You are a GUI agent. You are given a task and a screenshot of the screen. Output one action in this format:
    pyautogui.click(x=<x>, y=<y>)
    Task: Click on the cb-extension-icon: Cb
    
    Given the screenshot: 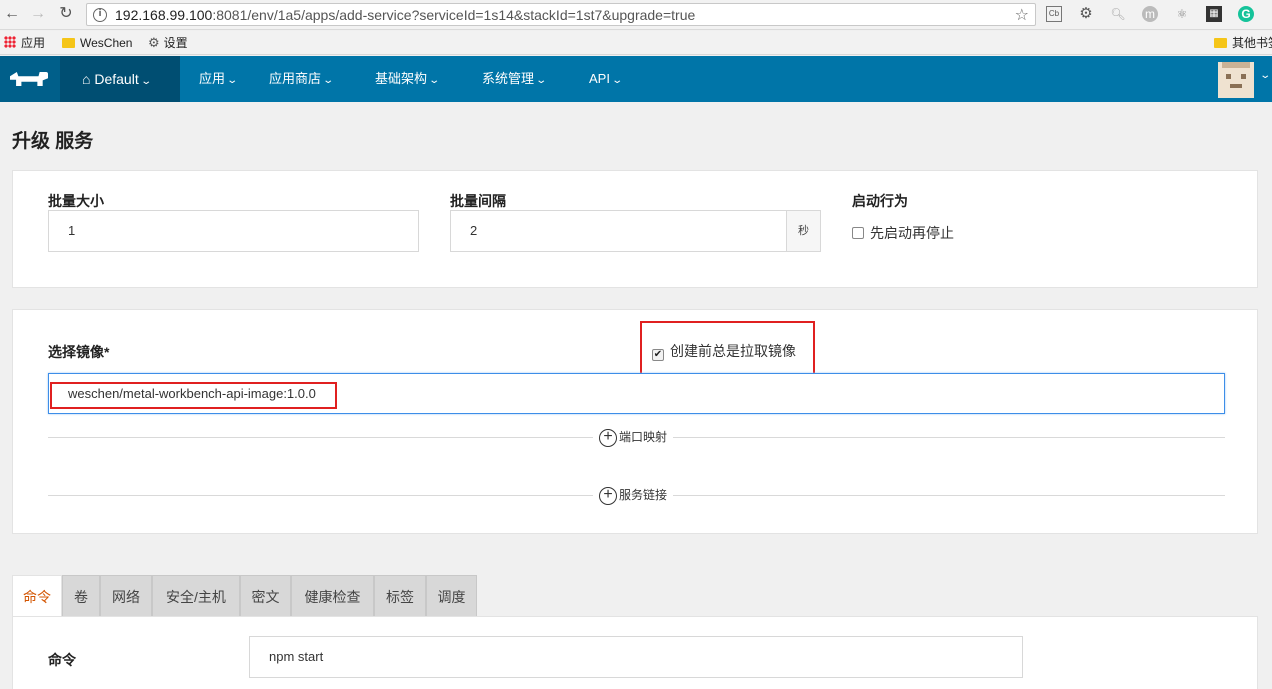 What is the action you would take?
    pyautogui.click(x=1054, y=14)
    